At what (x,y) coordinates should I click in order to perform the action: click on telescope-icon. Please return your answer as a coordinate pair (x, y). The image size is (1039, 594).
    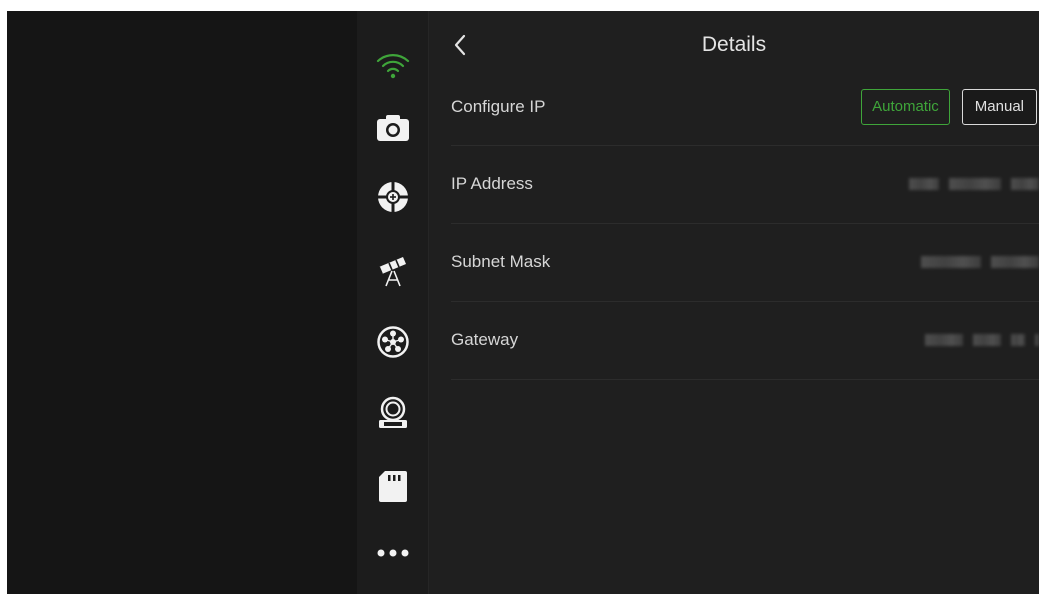
    Looking at the image, I should click on (393, 271).